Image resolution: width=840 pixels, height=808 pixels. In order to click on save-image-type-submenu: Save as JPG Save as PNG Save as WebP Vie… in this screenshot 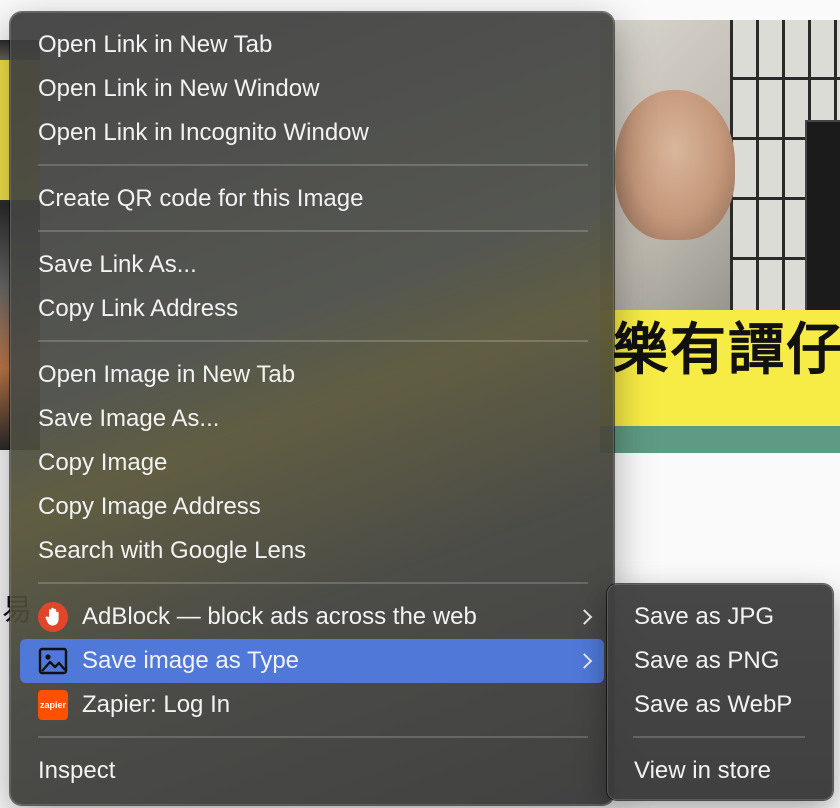, I will do `click(720, 692)`.